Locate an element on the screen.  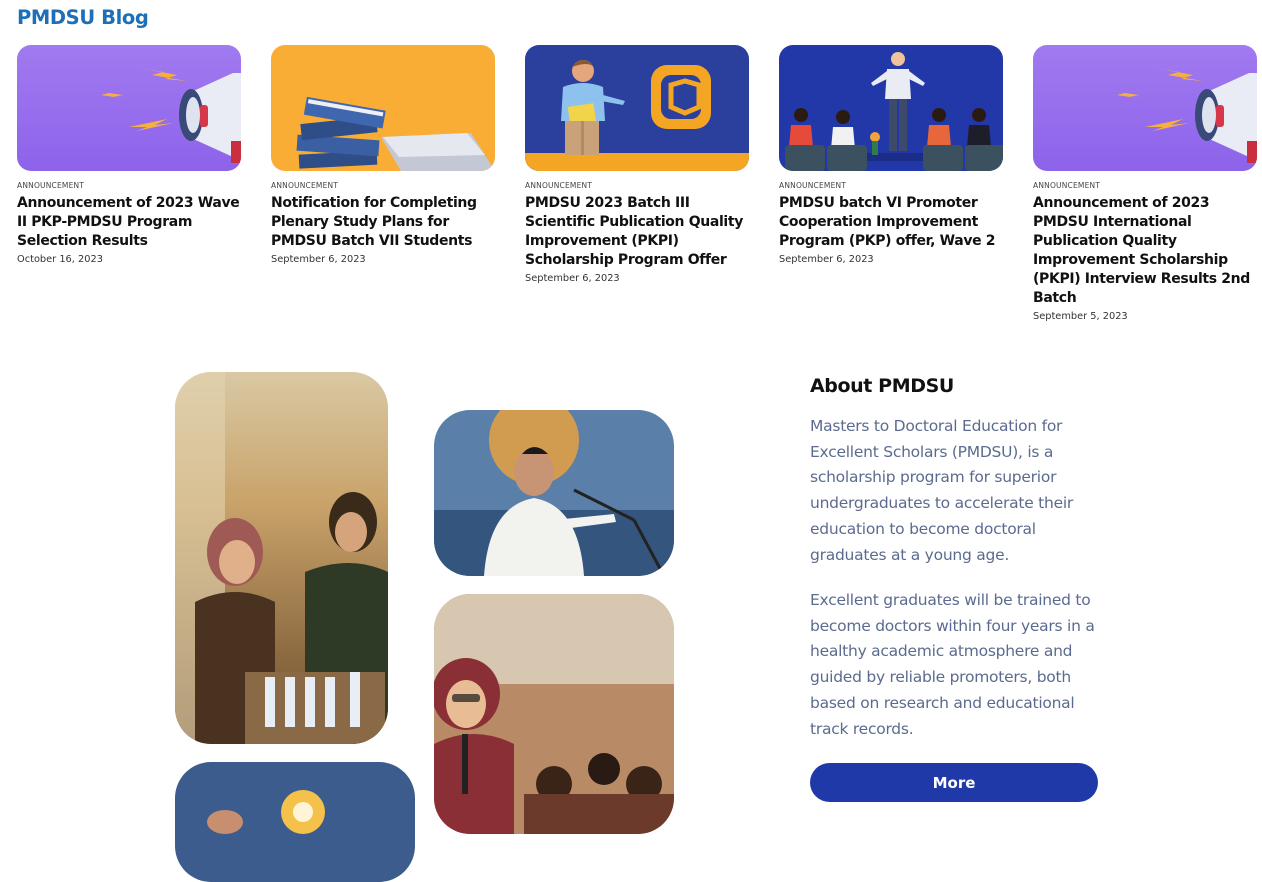
more-button: More is located at coordinates (954, 782).